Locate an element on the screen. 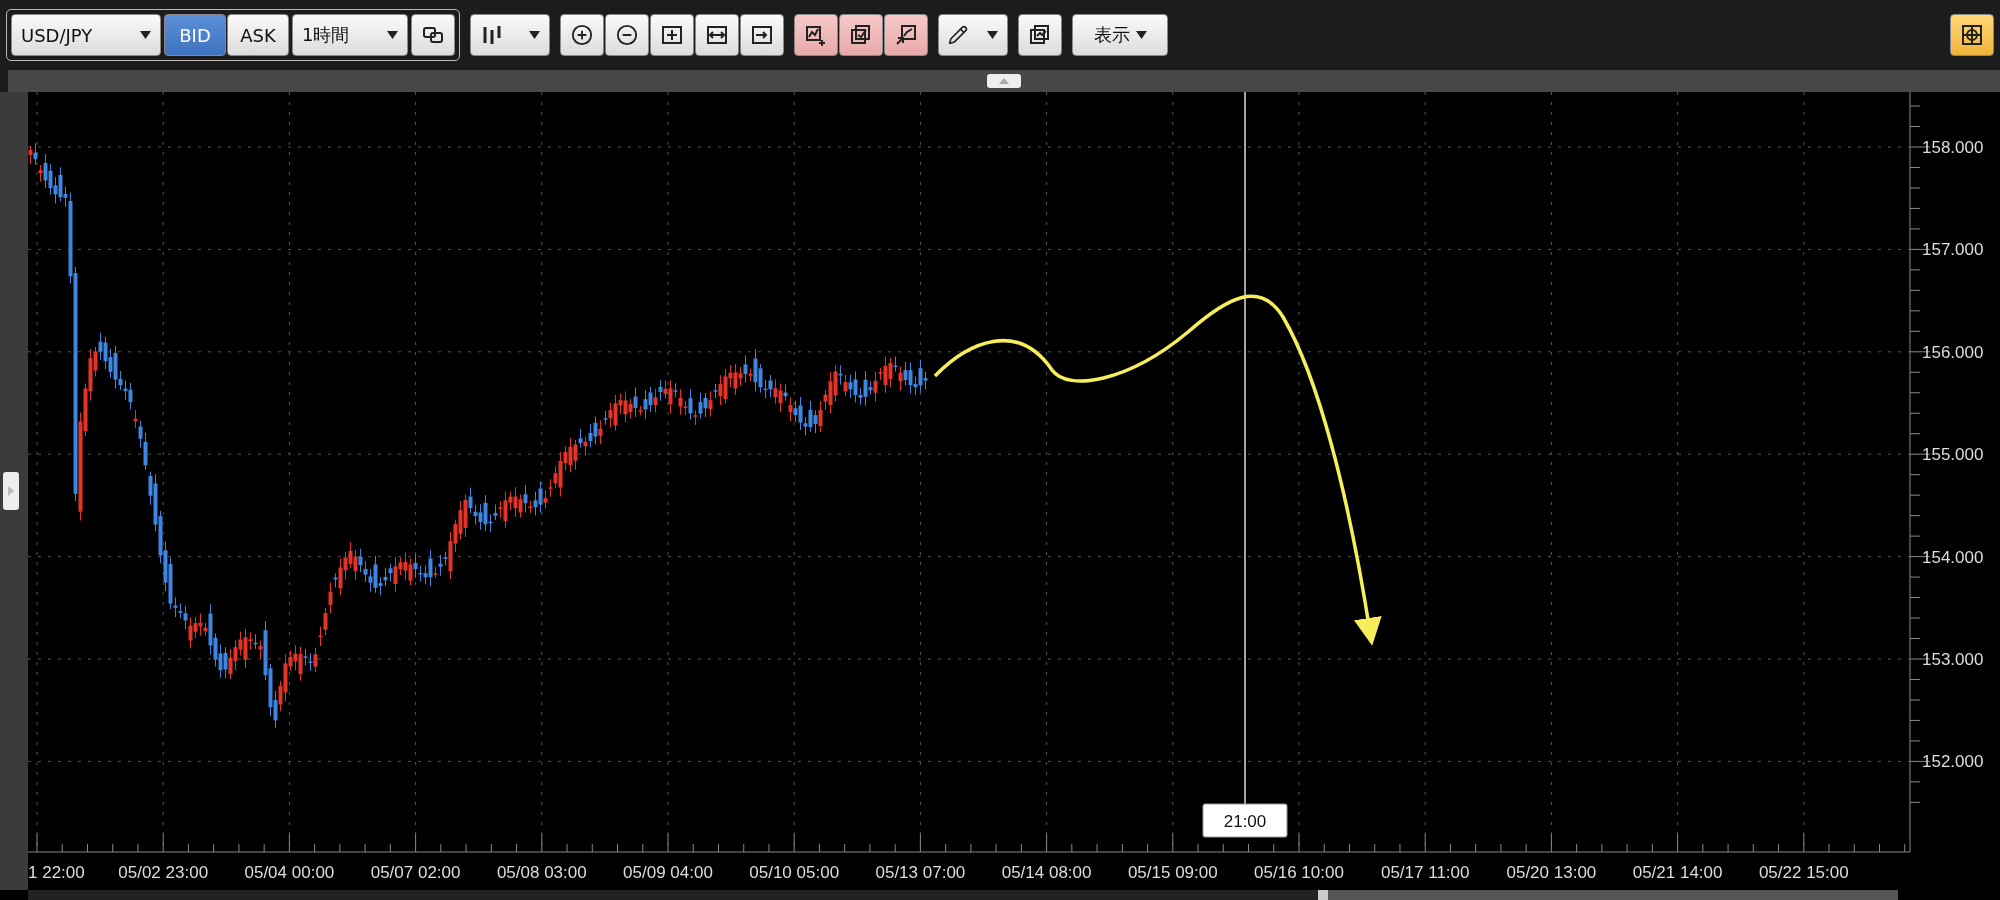 The image size is (2000, 900). collapse-handle is located at coordinates (1004, 81).